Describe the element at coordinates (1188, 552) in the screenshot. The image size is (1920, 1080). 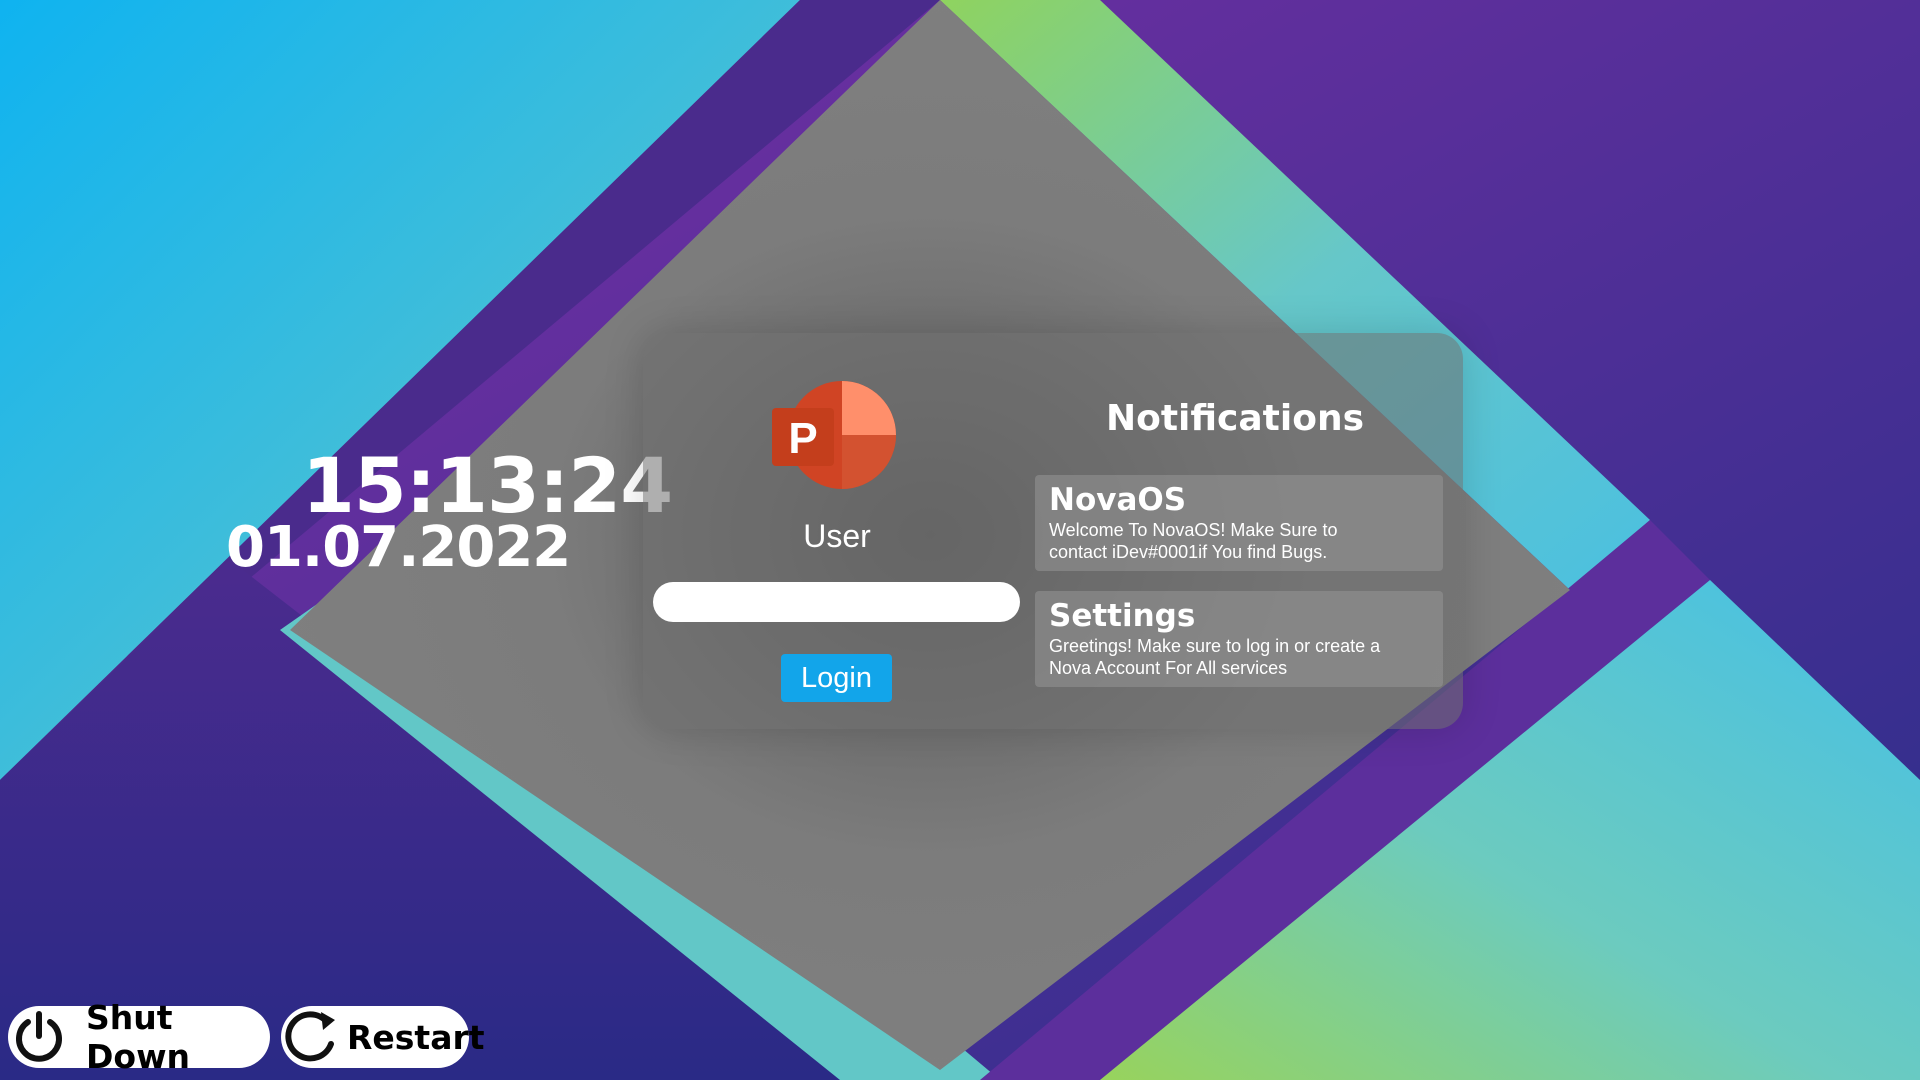
I see `notification-body-line: contact iDev#0001if You find Bugs.` at that location.